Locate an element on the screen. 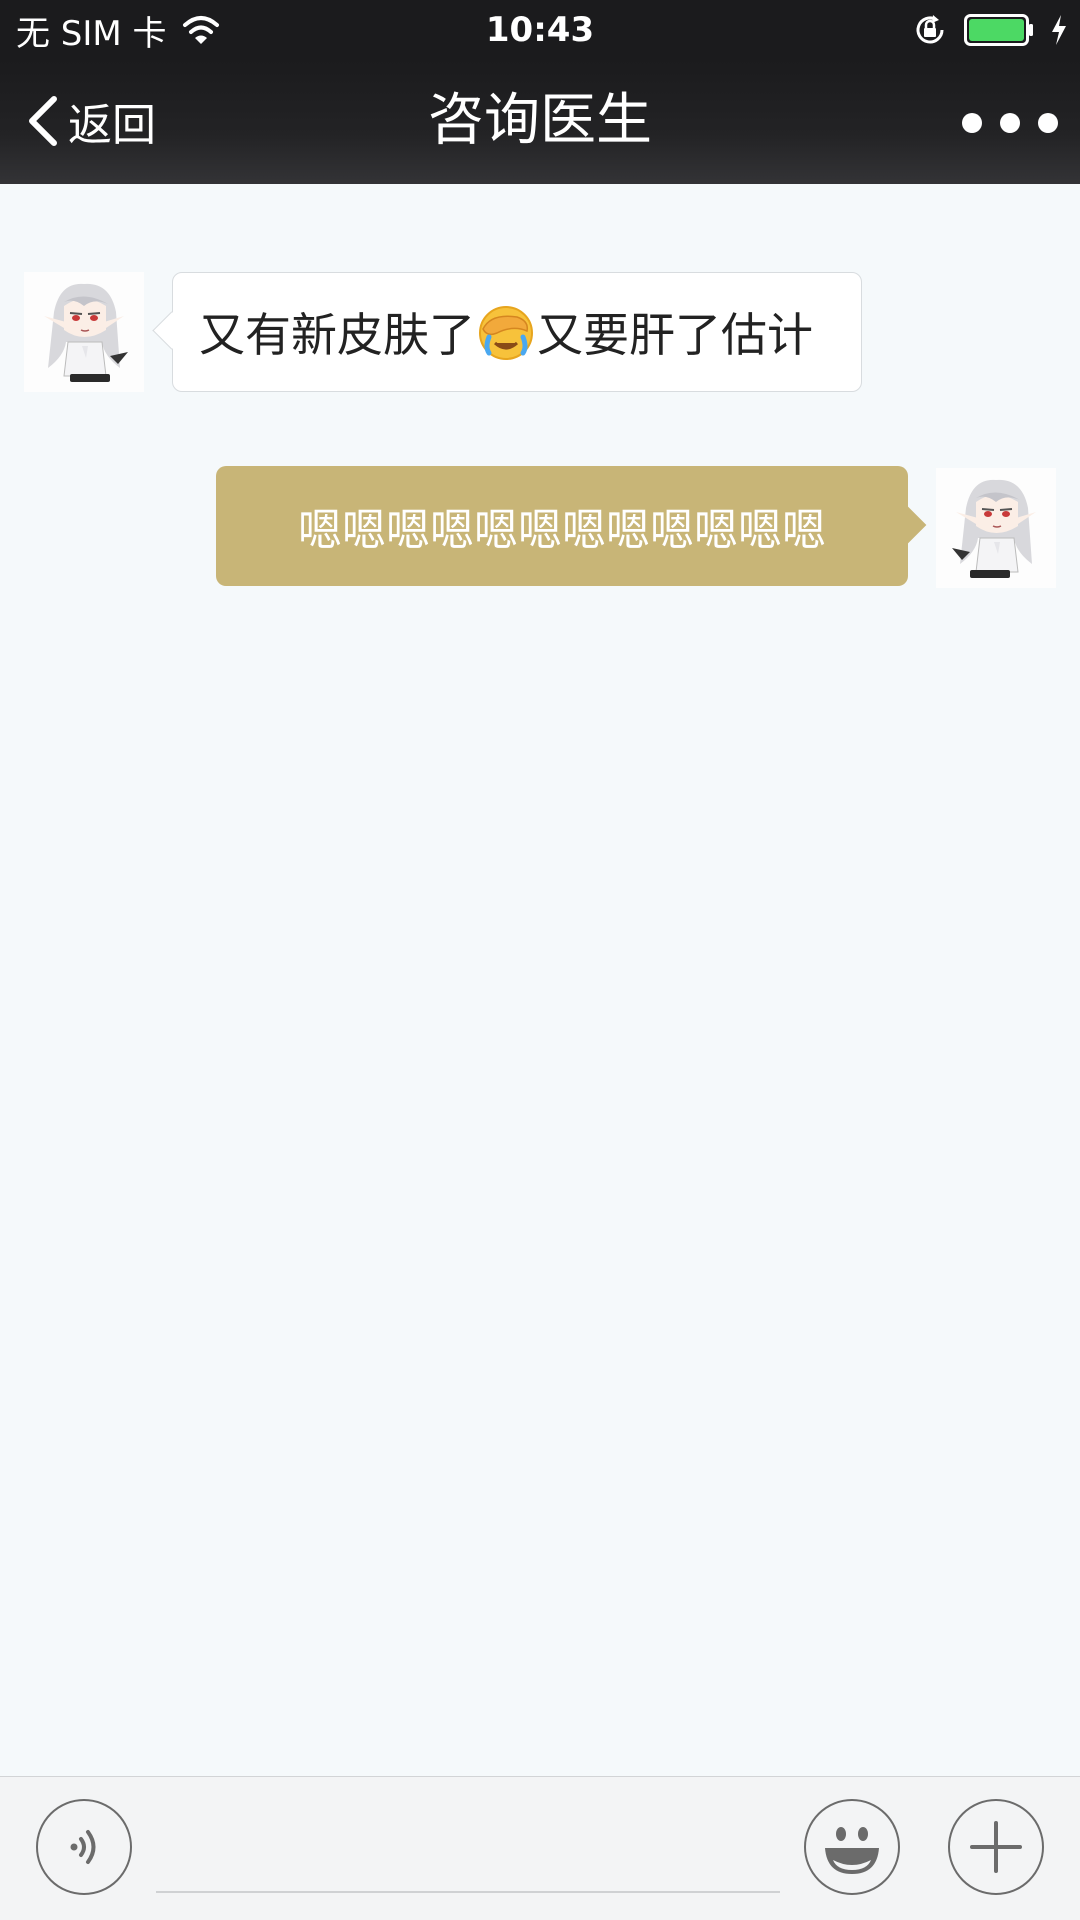  page-title: 咨询医生 is located at coordinates (540, 120).